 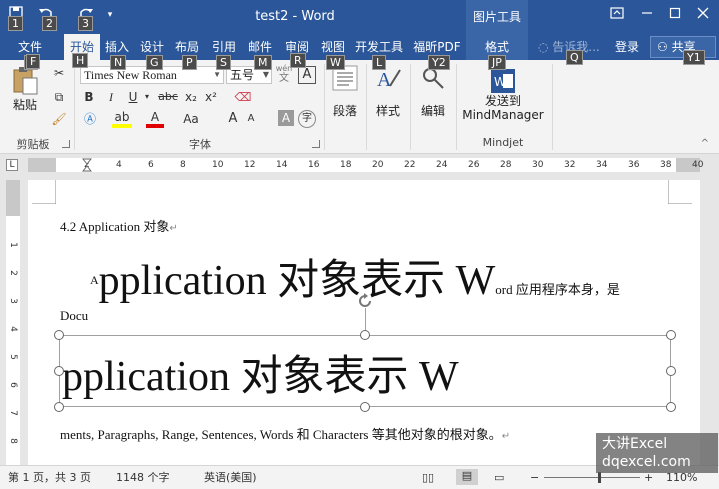 What do you see at coordinates (635, 444) in the screenshot?
I see `watermark-line-1: 大讲Excel` at bounding box center [635, 444].